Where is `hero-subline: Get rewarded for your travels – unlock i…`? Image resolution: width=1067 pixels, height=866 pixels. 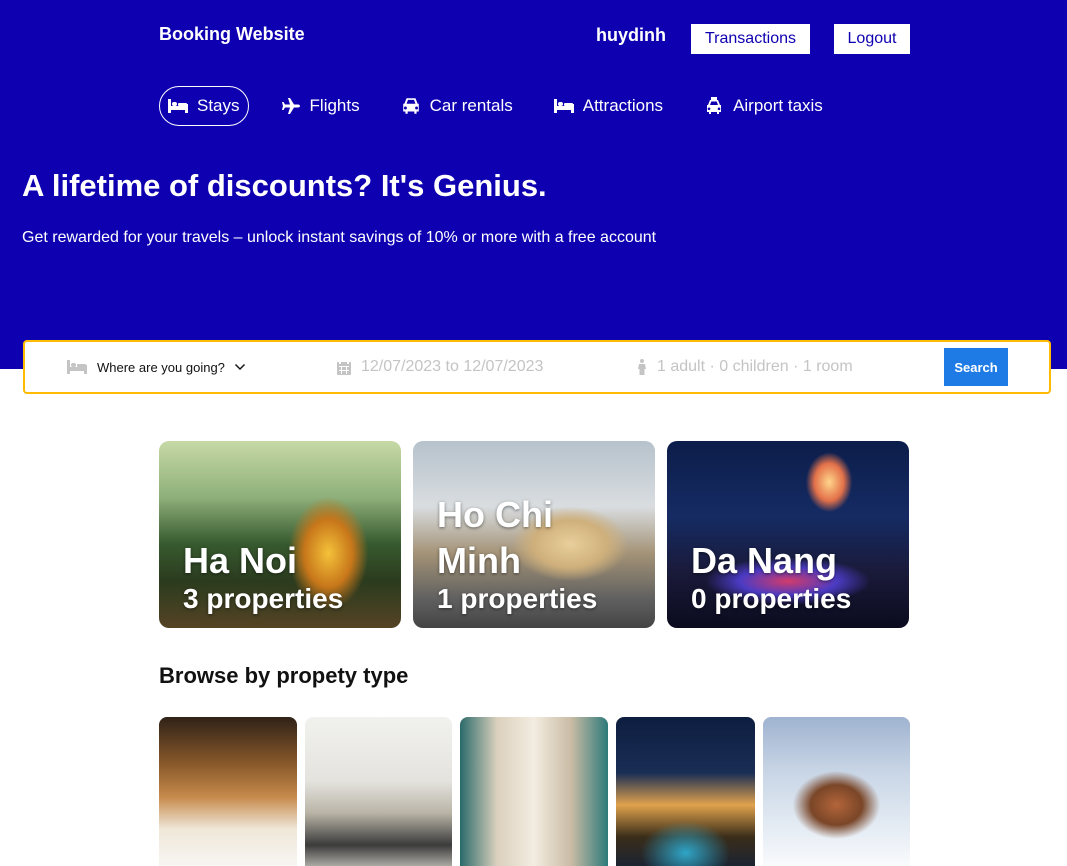
hero-subline: Get rewarded for your travels – unlock i… is located at coordinates (339, 237).